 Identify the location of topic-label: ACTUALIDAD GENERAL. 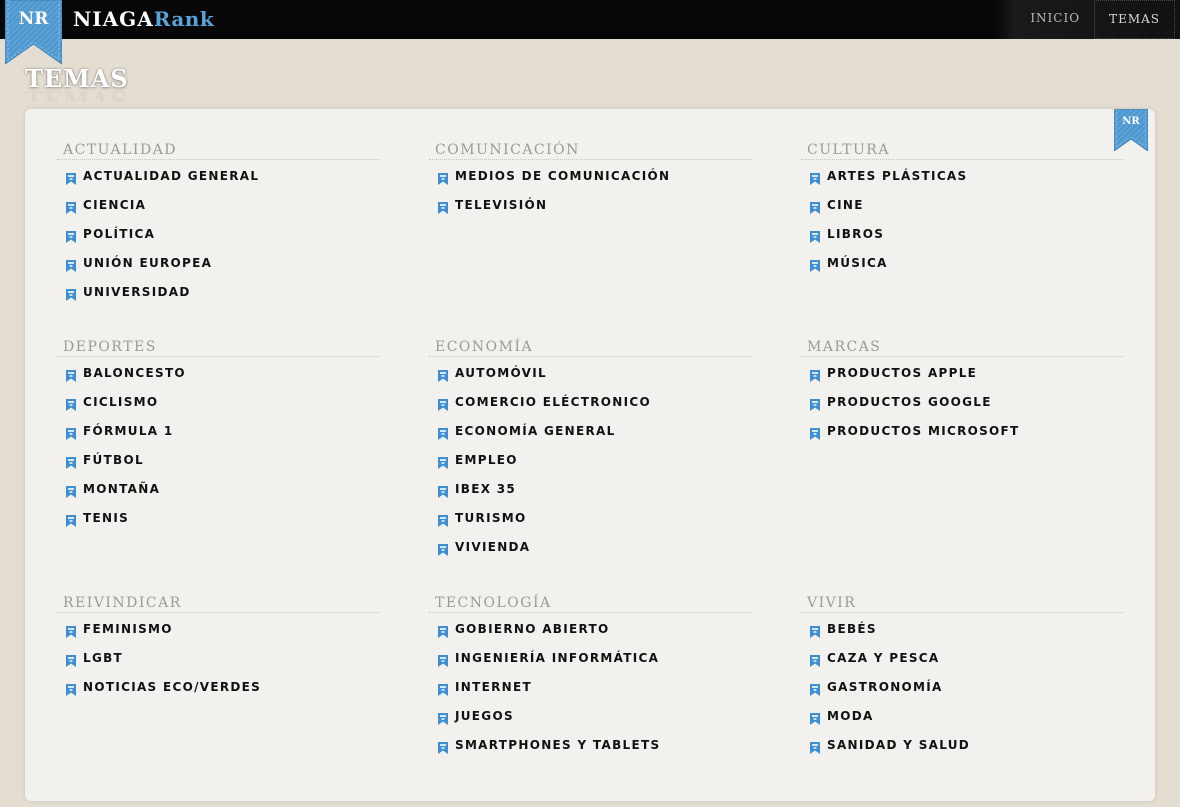
(171, 175).